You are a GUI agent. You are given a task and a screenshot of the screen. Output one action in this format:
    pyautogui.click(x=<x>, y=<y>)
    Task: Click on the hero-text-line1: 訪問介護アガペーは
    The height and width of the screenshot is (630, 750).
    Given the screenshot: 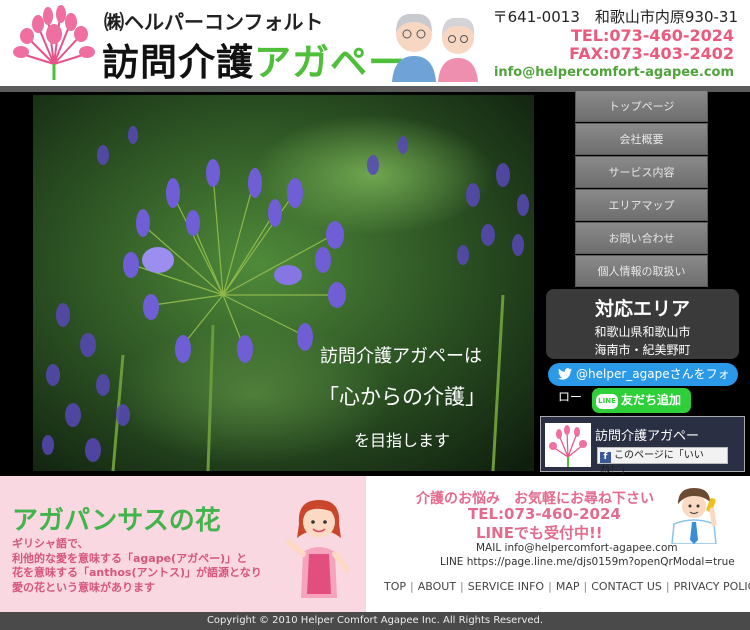 What is the action you would take?
    pyautogui.click(x=401, y=356)
    